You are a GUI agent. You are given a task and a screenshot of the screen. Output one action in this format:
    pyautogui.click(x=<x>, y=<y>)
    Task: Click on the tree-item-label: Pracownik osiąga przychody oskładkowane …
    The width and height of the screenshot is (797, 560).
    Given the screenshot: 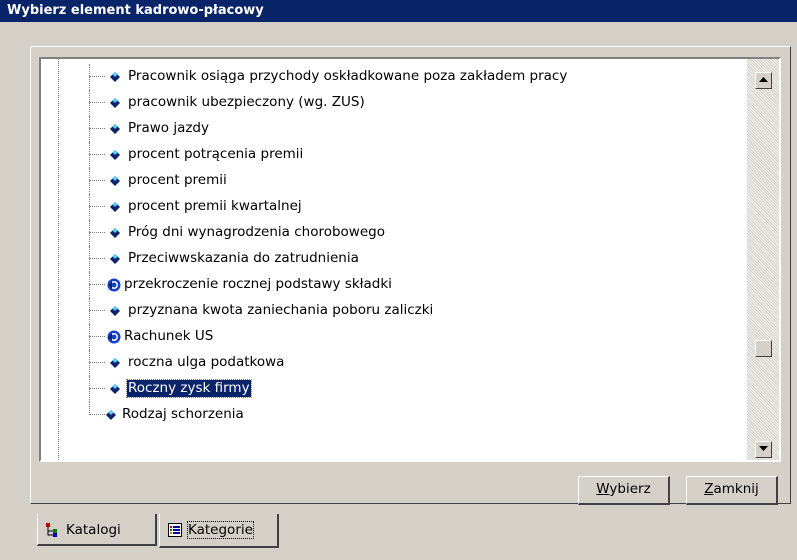 What is the action you would take?
    pyautogui.click(x=348, y=76)
    